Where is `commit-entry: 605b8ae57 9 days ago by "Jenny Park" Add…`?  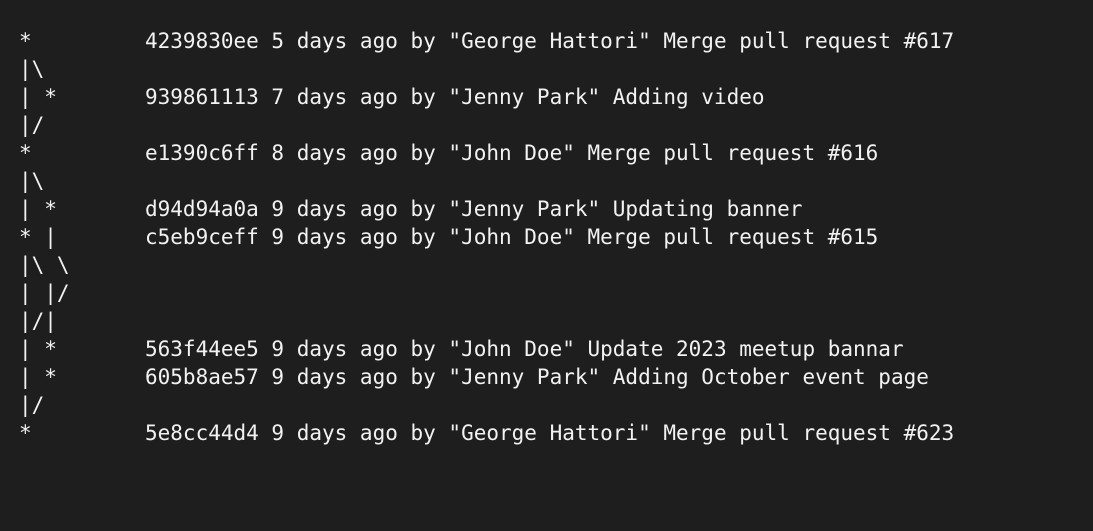
commit-entry: 605b8ae57 9 days ago by "Jenny Park" Add… is located at coordinates (537, 377).